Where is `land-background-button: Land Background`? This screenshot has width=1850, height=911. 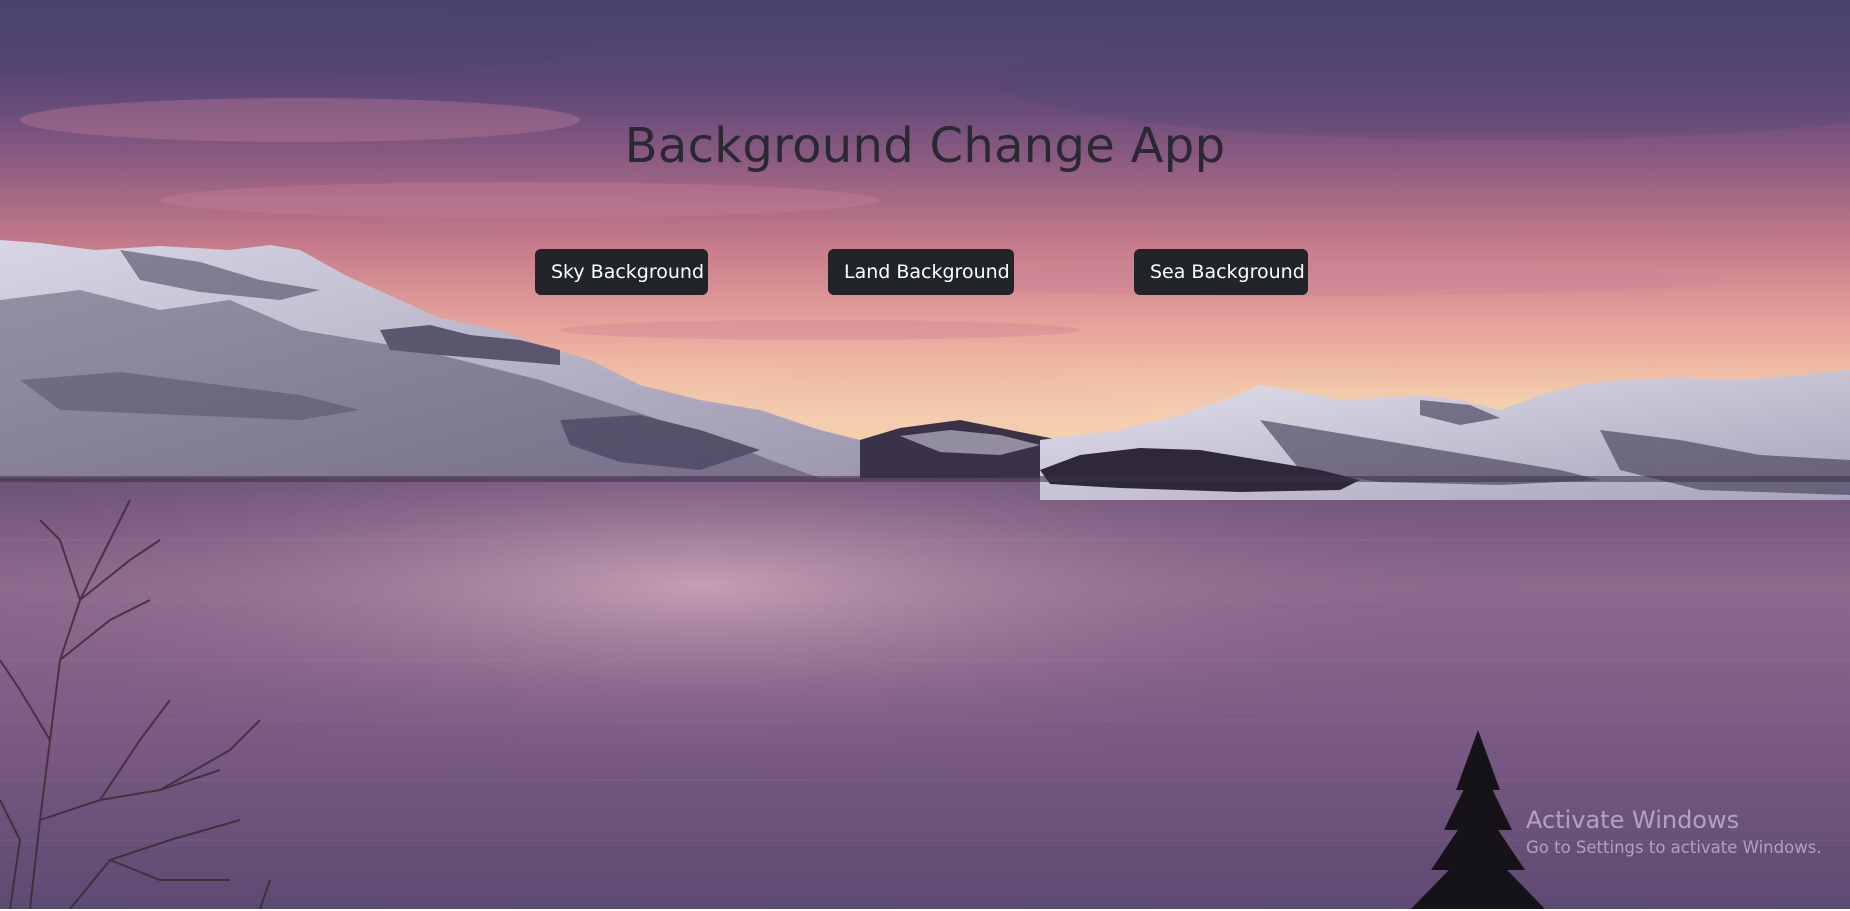 land-background-button: Land Background is located at coordinates (921, 272).